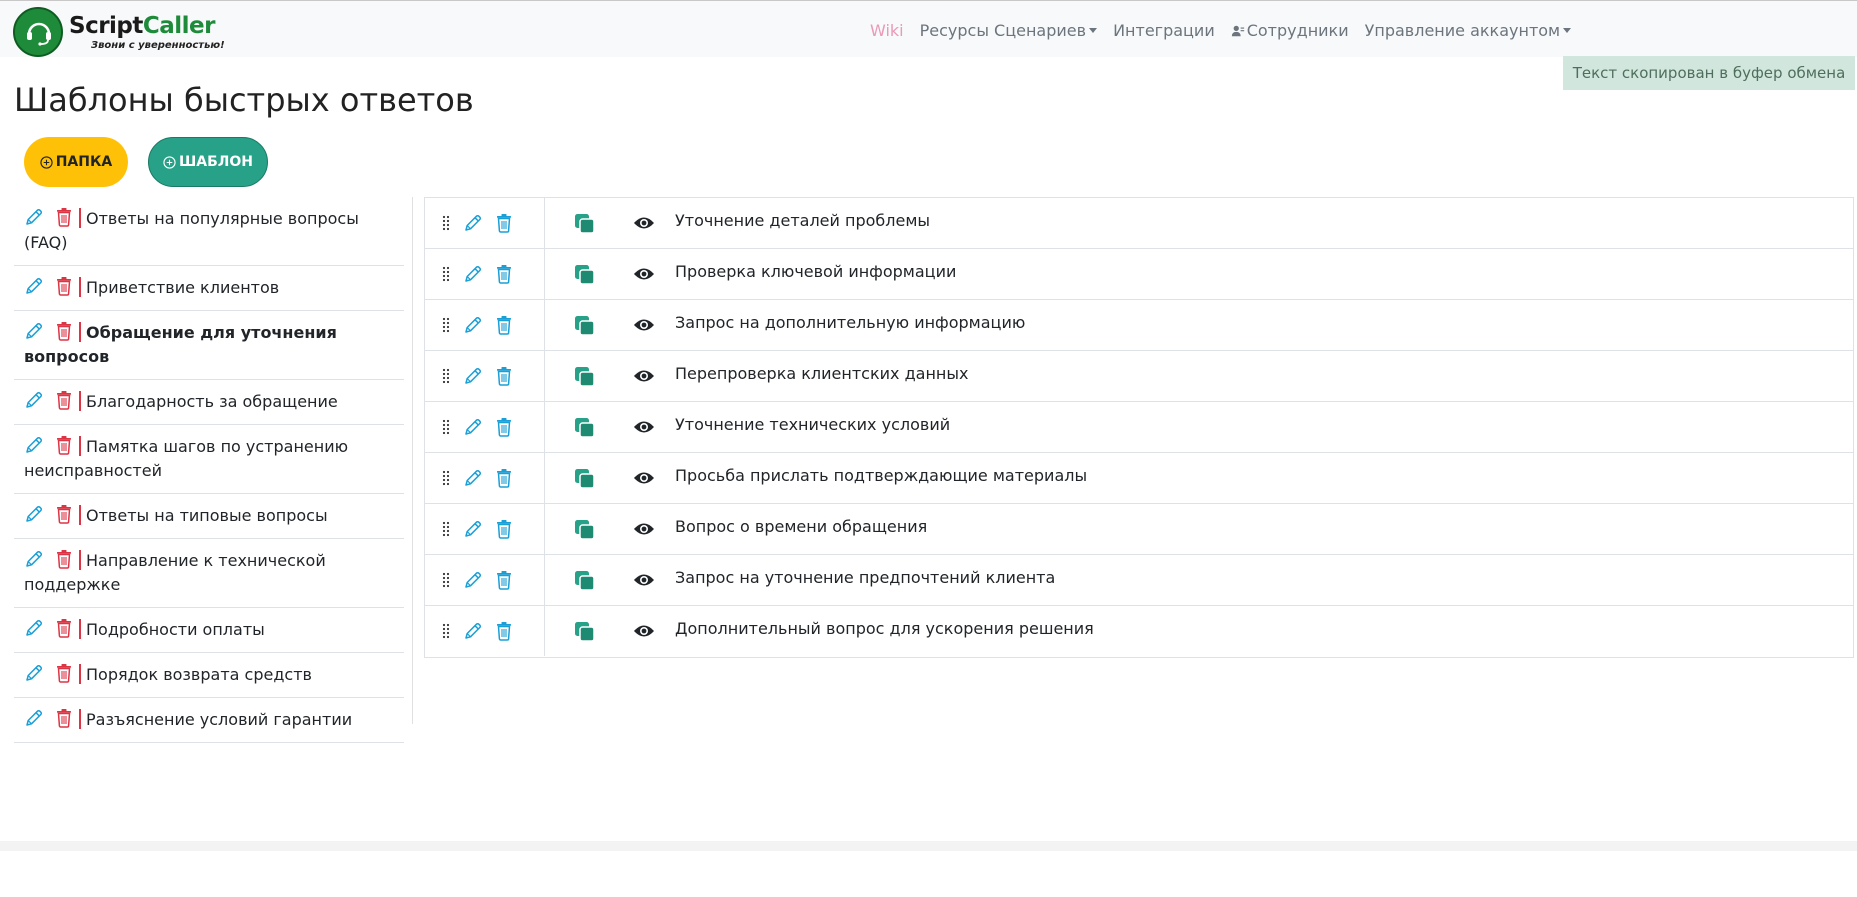 Image resolution: width=1857 pixels, height=897 pixels. I want to click on folder-item: Ответы на популярные вопросы (FAQ), so click(209, 231).